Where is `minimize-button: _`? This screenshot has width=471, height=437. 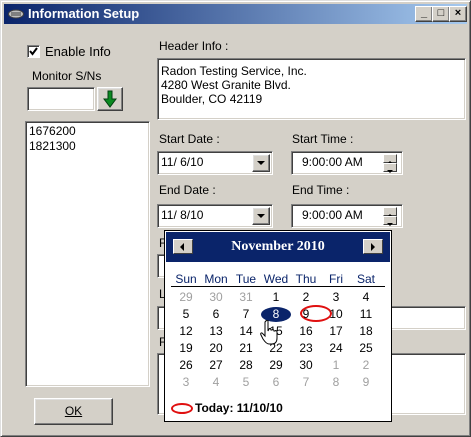
minimize-button: _ is located at coordinates (424, 14).